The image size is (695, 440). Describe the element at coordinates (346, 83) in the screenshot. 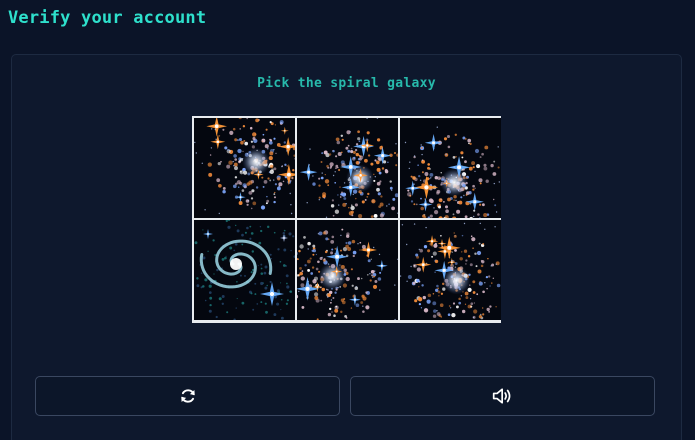

I see `captcha-prompt: Pick the spiral galaxy` at that location.